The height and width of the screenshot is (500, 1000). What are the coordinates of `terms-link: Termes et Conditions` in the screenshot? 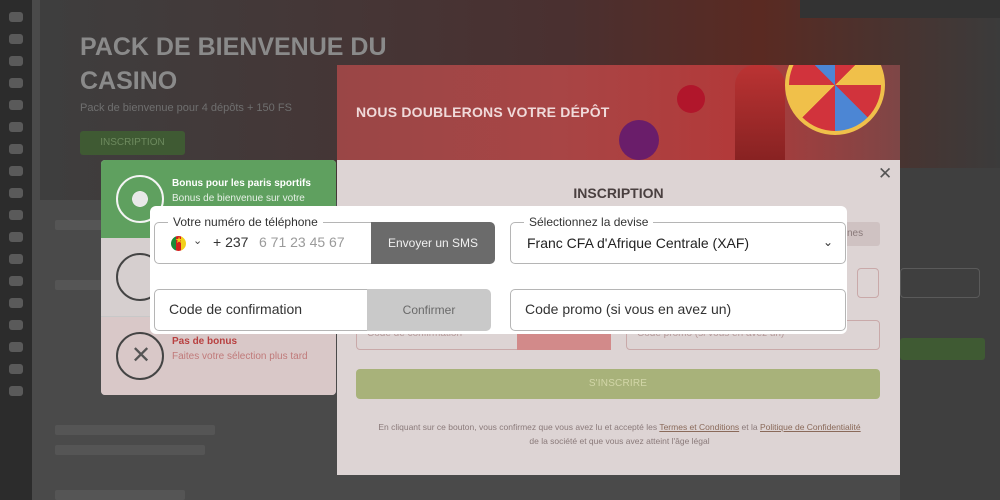 It's located at (699, 427).